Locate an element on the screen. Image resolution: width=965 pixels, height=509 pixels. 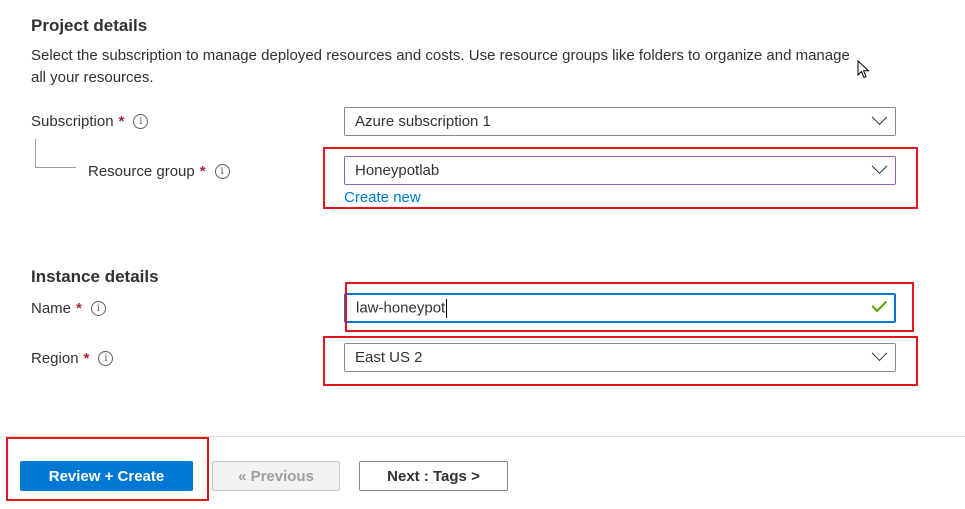
resource-group-label-row: Resource group * i is located at coordinates (159, 171).